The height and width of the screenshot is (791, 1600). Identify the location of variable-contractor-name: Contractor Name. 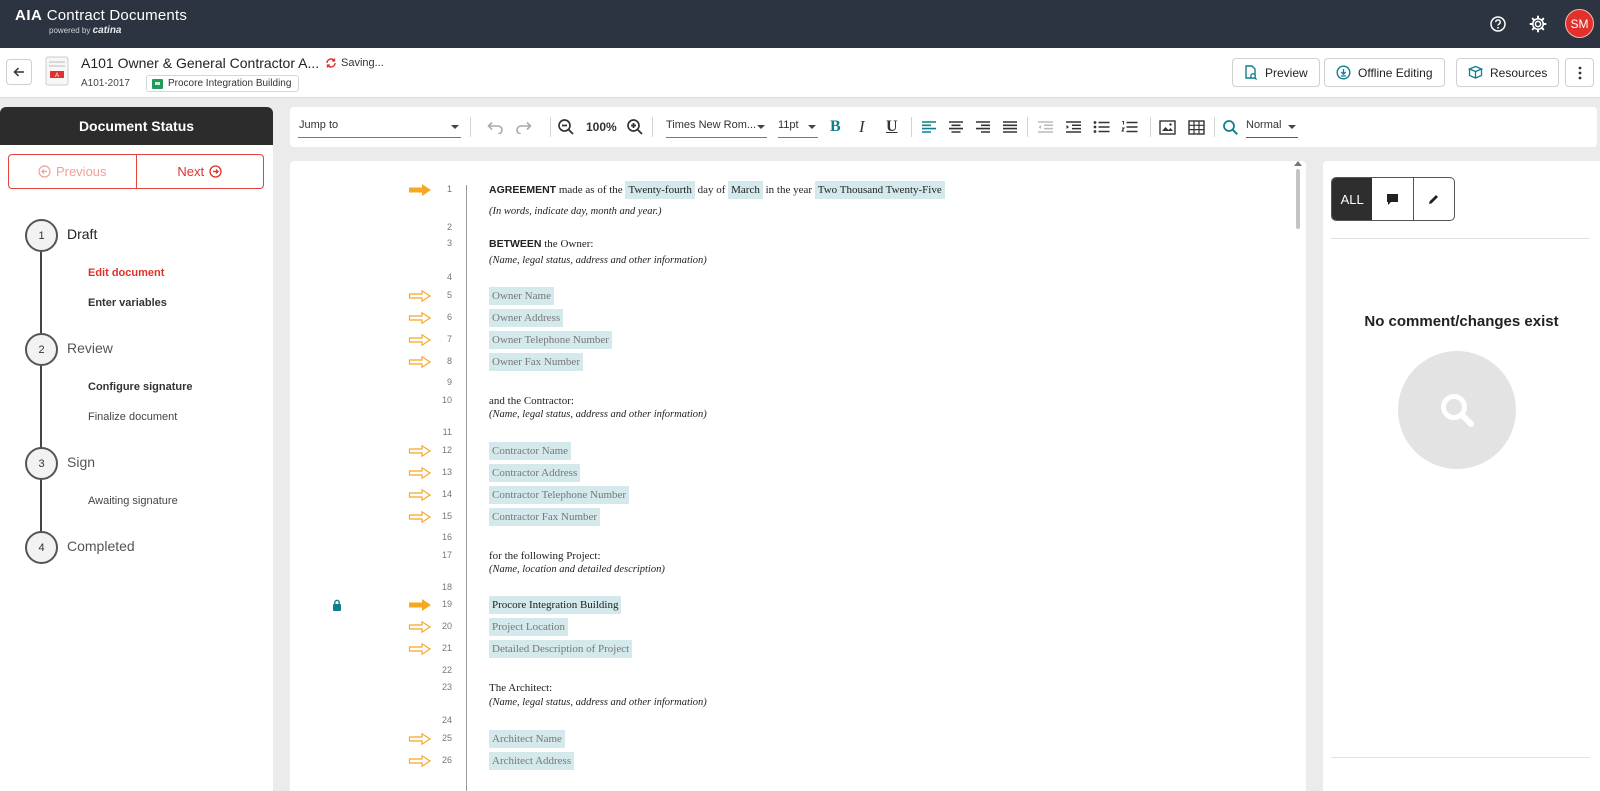
(530, 451).